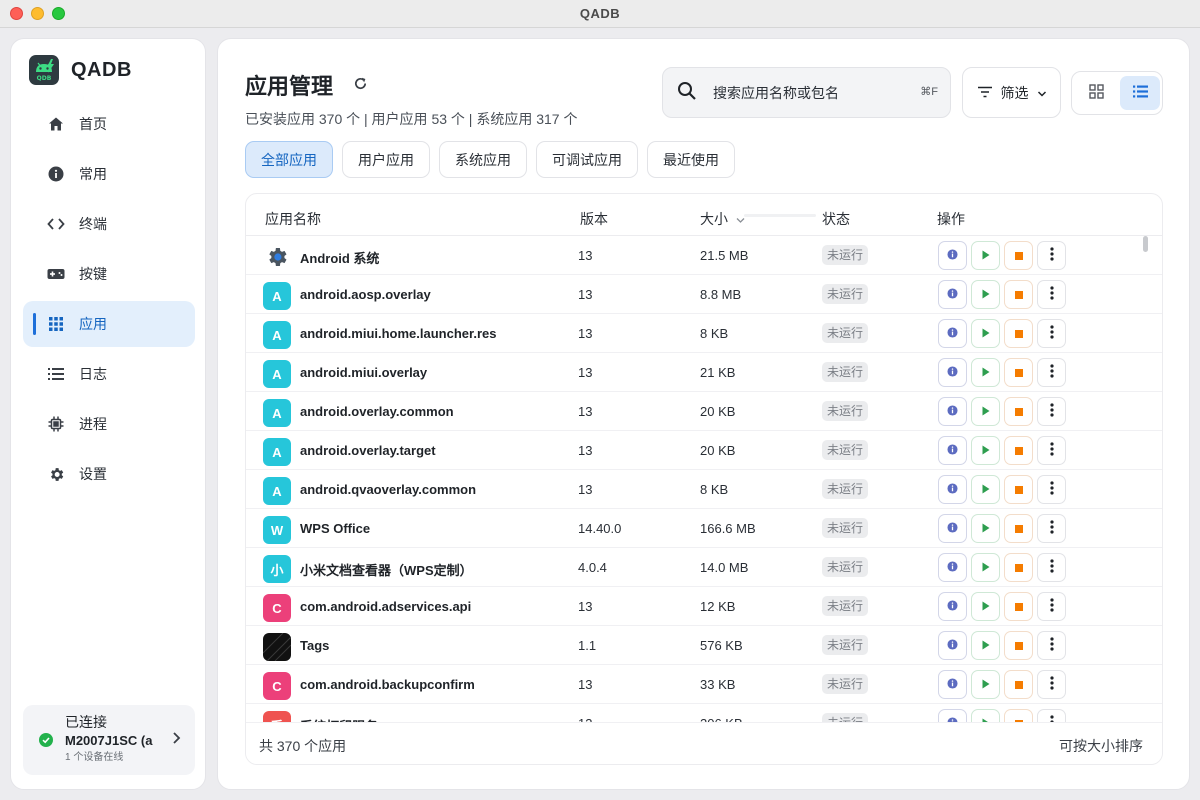 The image size is (1200, 800). What do you see at coordinates (587, 159) in the screenshot?
I see `tab-debuggable-apps: 可调试应用` at bounding box center [587, 159].